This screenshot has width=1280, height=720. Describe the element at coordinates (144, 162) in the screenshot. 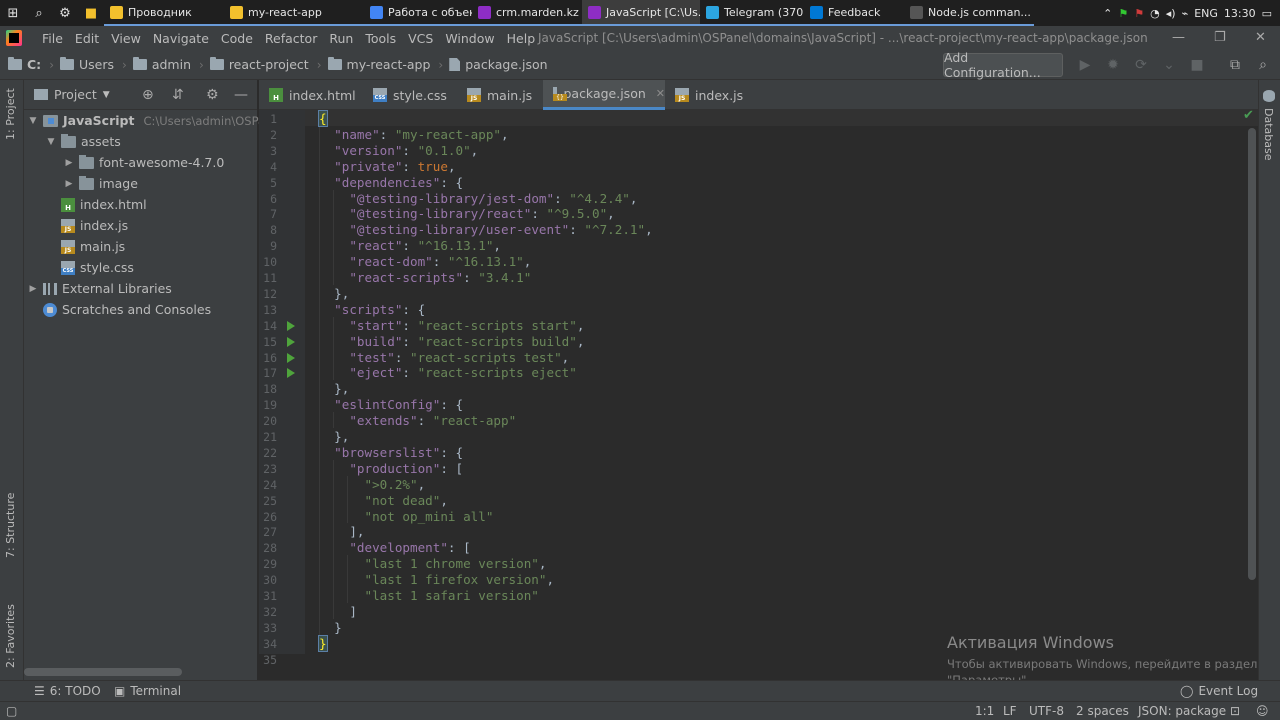

I see `tree-item: ▶ font-awesome-4.7.0` at that location.